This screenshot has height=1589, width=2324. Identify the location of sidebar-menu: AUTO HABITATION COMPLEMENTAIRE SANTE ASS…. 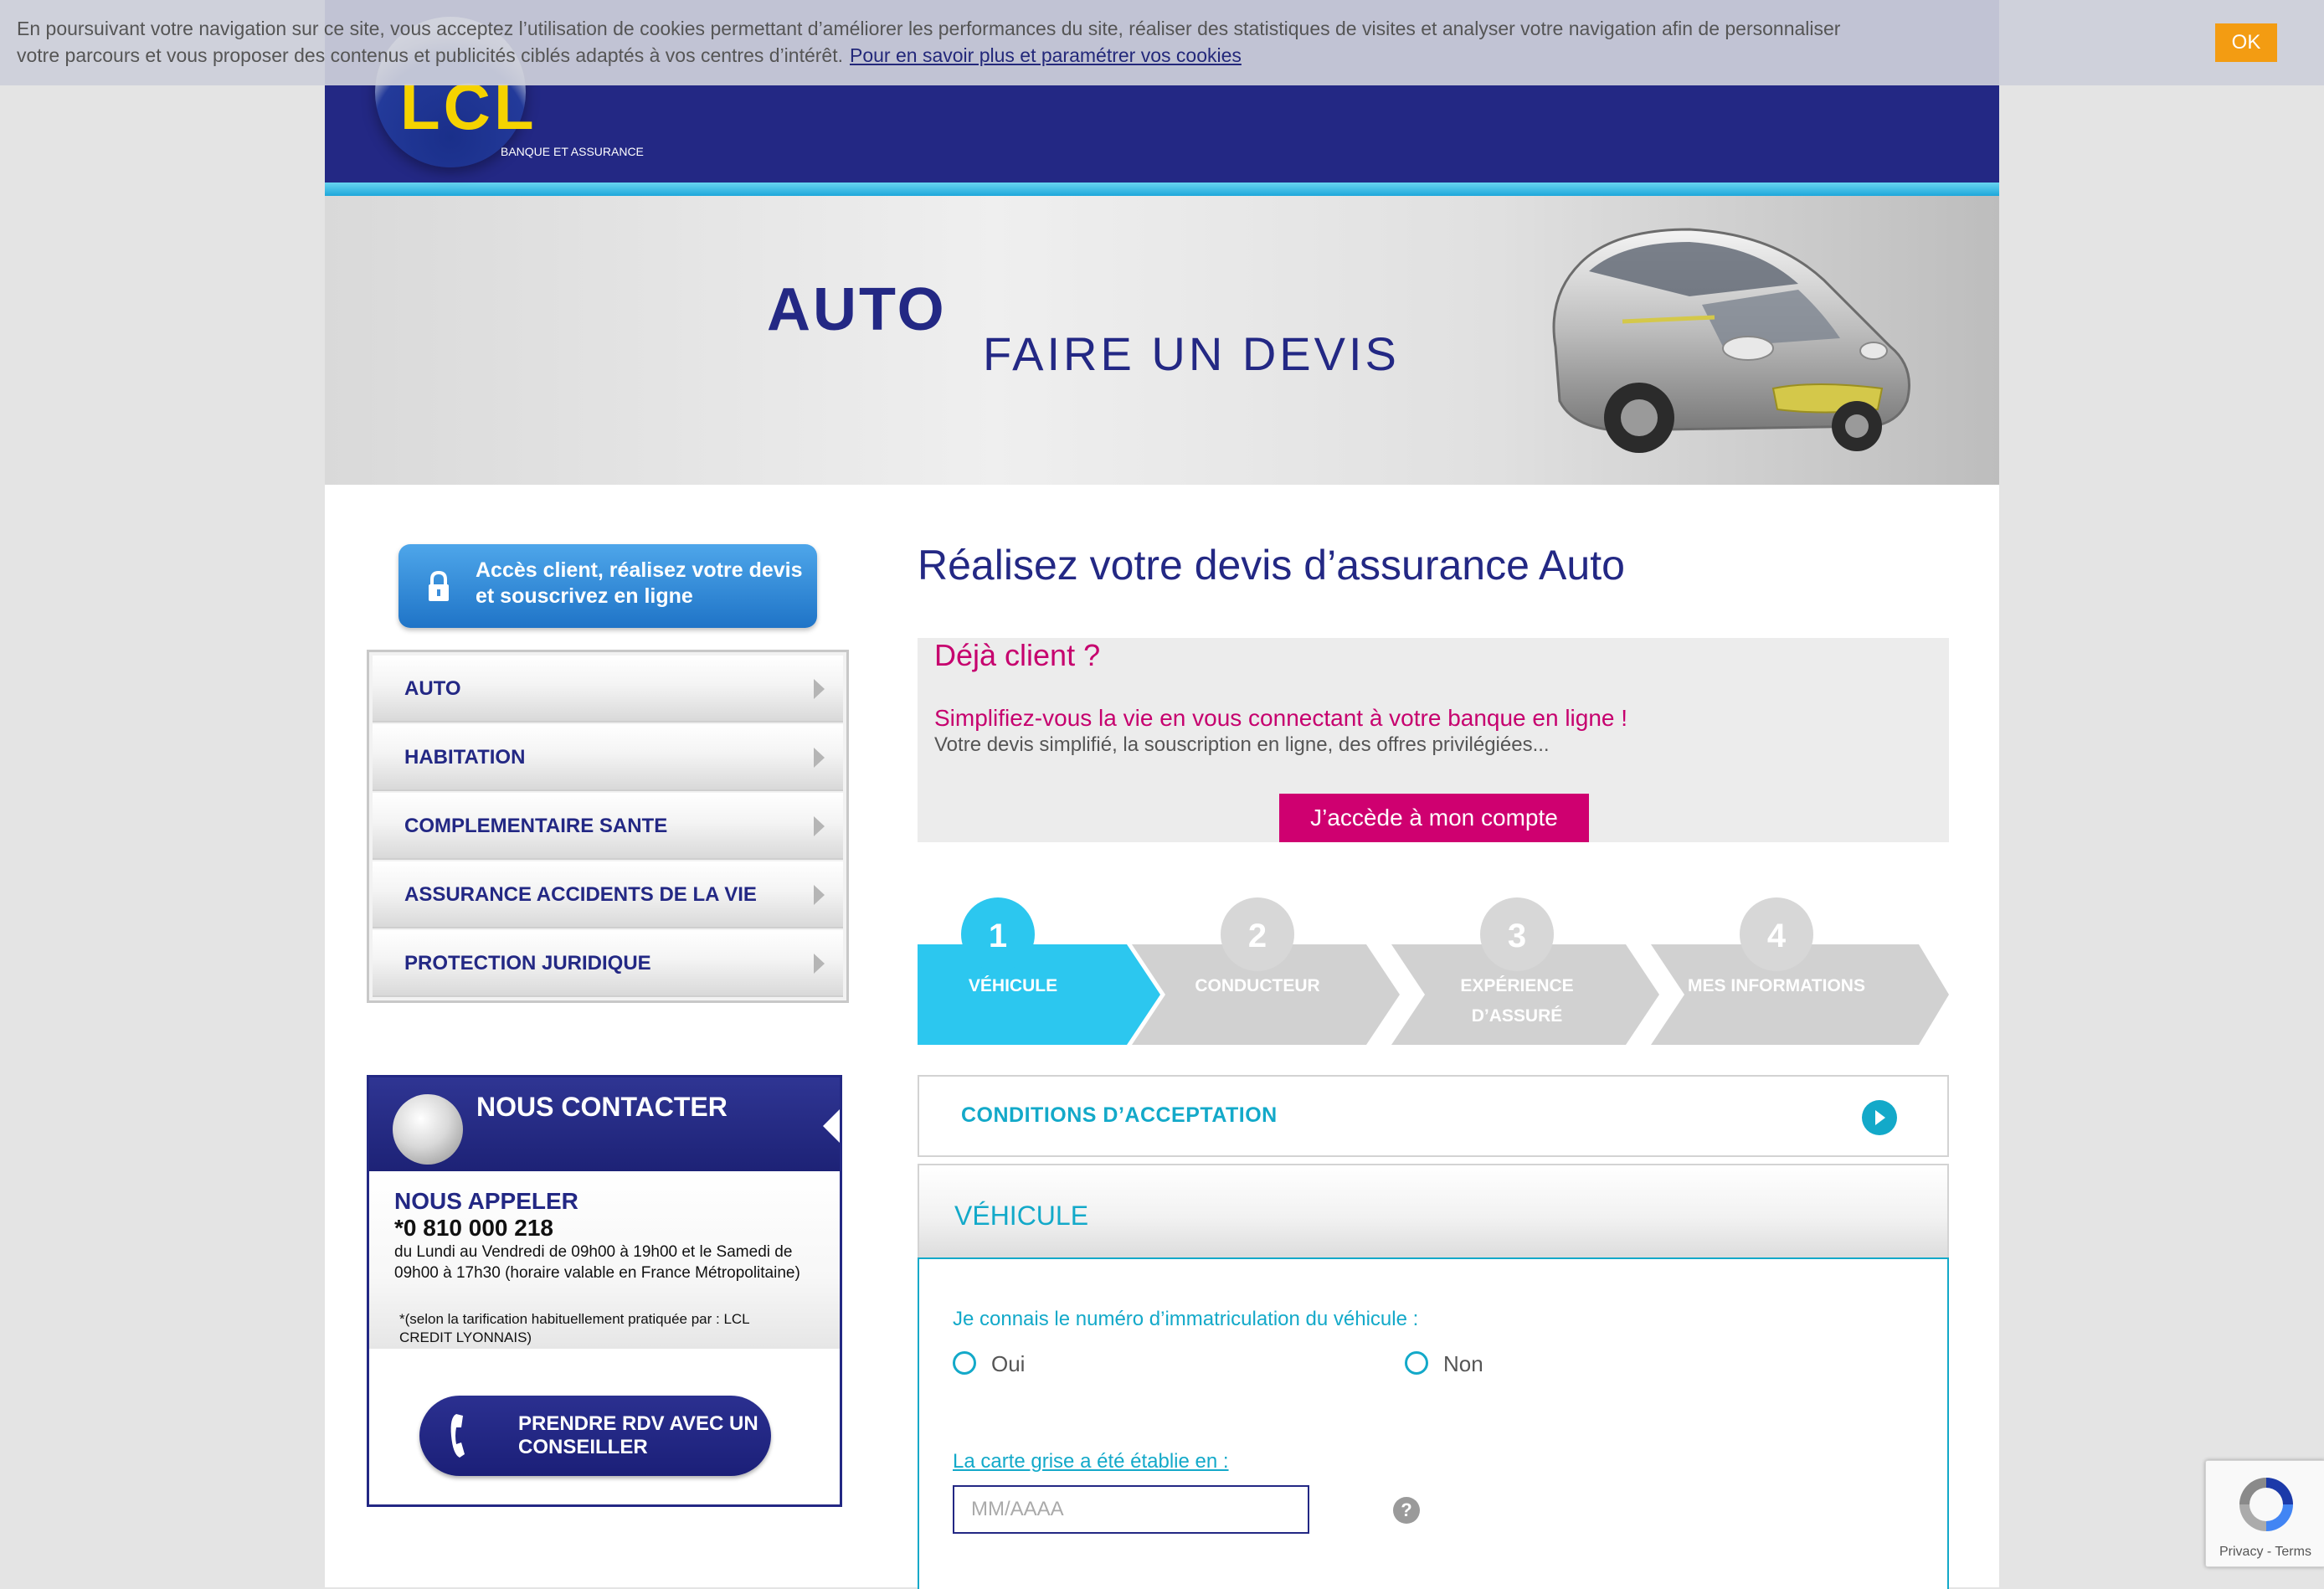
(608, 826).